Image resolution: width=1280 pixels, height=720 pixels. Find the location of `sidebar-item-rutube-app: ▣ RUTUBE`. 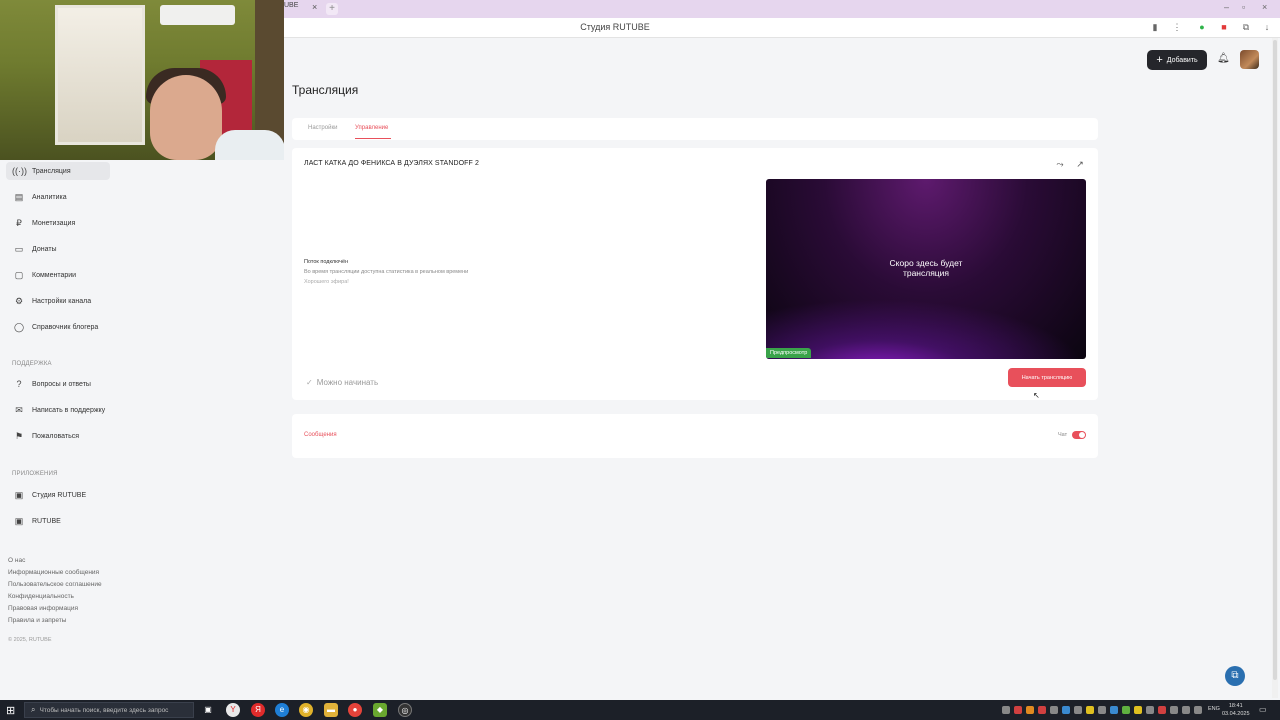

sidebar-item-rutube-app: ▣ RUTUBE is located at coordinates (58, 521).